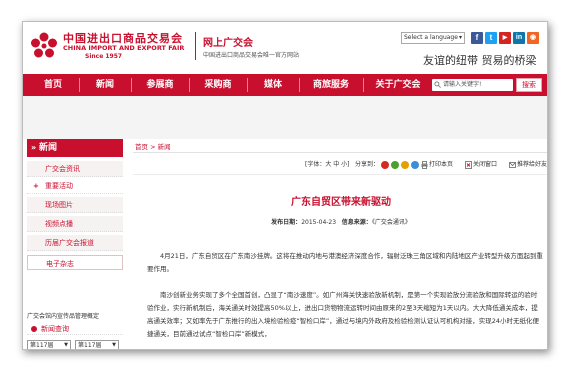  I want to click on nav-item-news: 新闻, so click(105, 85).